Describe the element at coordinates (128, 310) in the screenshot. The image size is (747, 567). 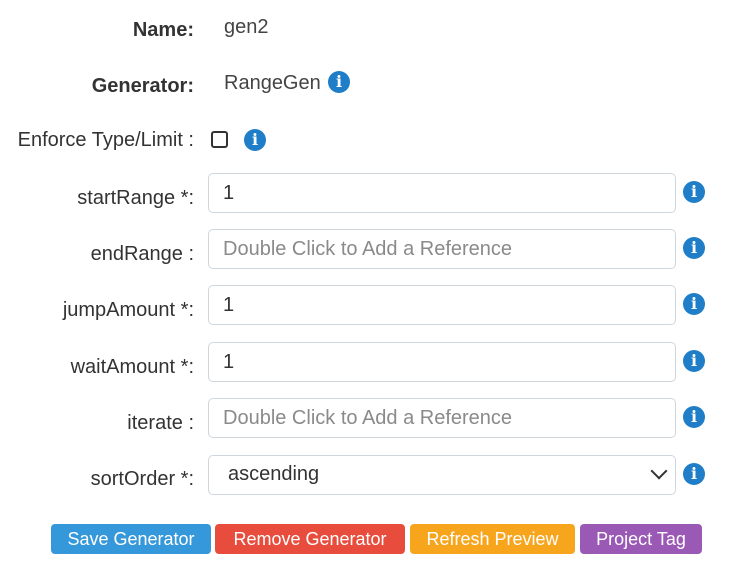
I see `jump-amount-label: jumpAmount *:` at that location.